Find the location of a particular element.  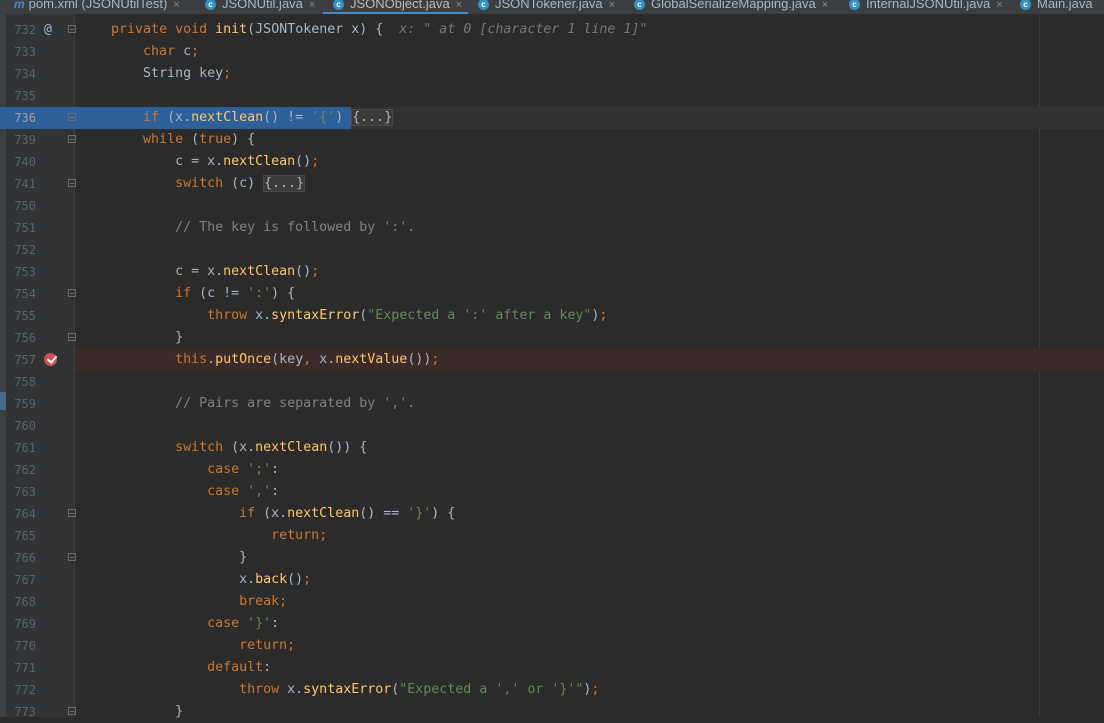

line-number: 761 is located at coordinates (21, 448).